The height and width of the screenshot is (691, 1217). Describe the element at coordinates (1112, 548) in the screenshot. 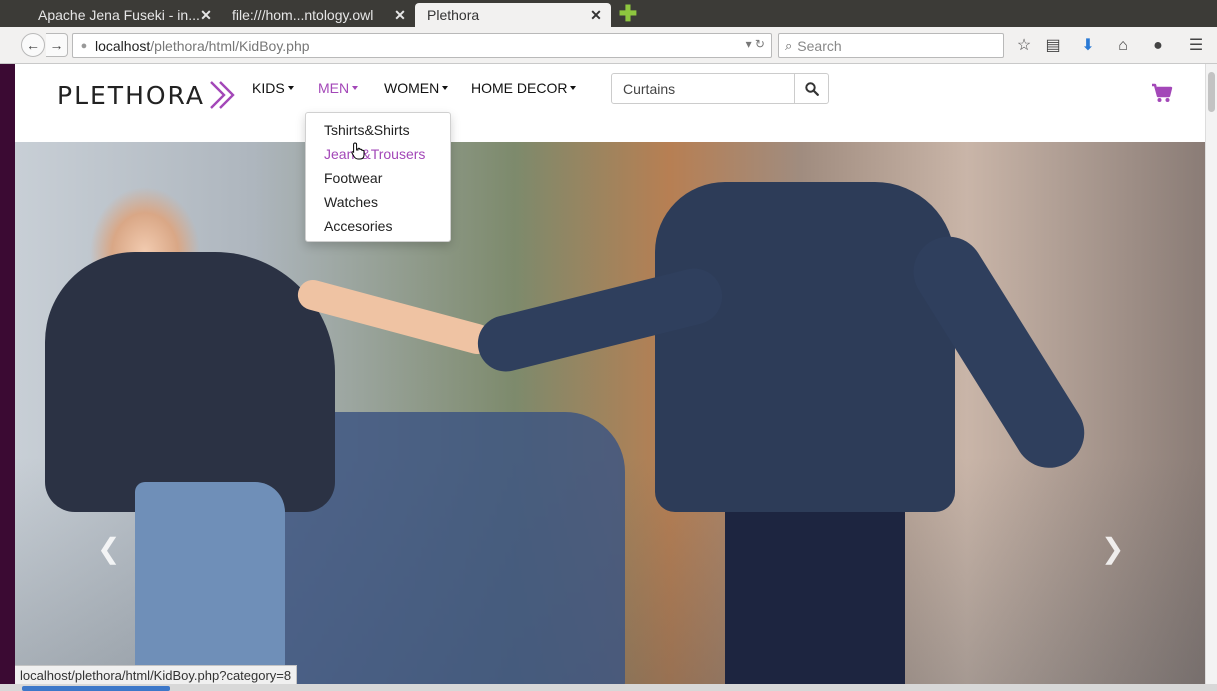

I see `chevron-right-icon: ❯` at that location.